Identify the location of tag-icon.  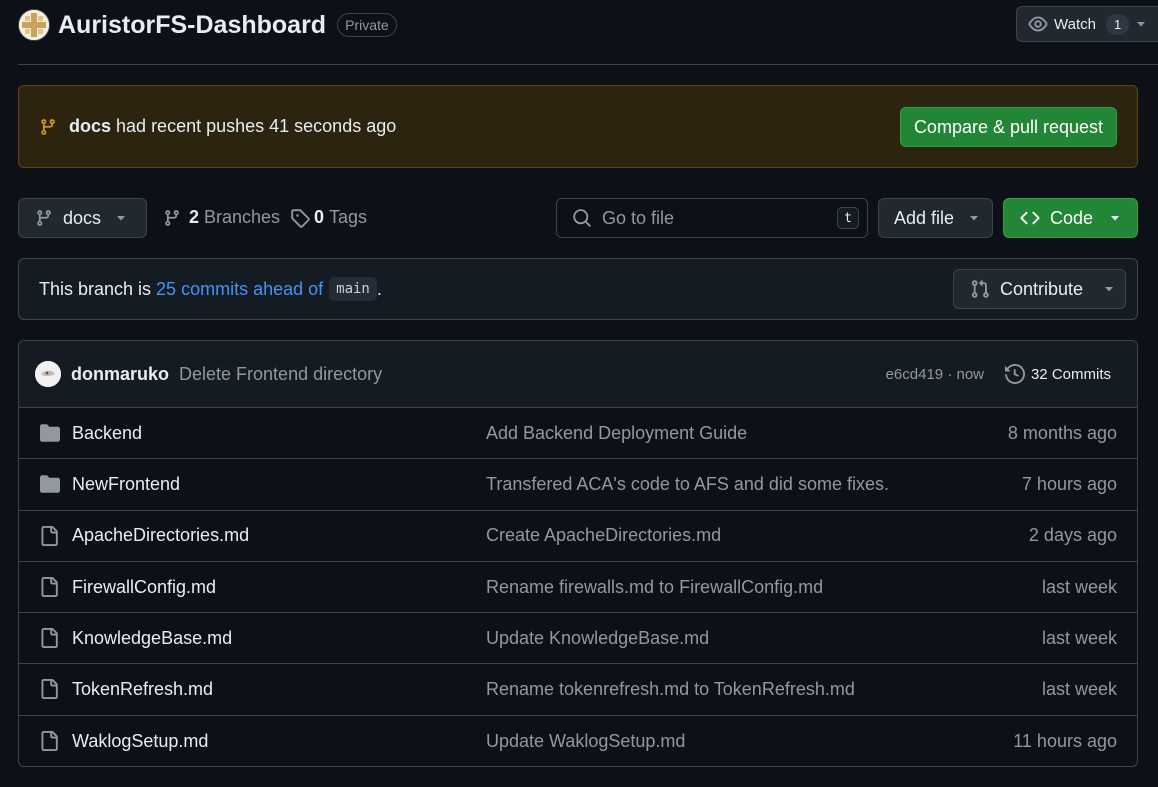
(300, 218).